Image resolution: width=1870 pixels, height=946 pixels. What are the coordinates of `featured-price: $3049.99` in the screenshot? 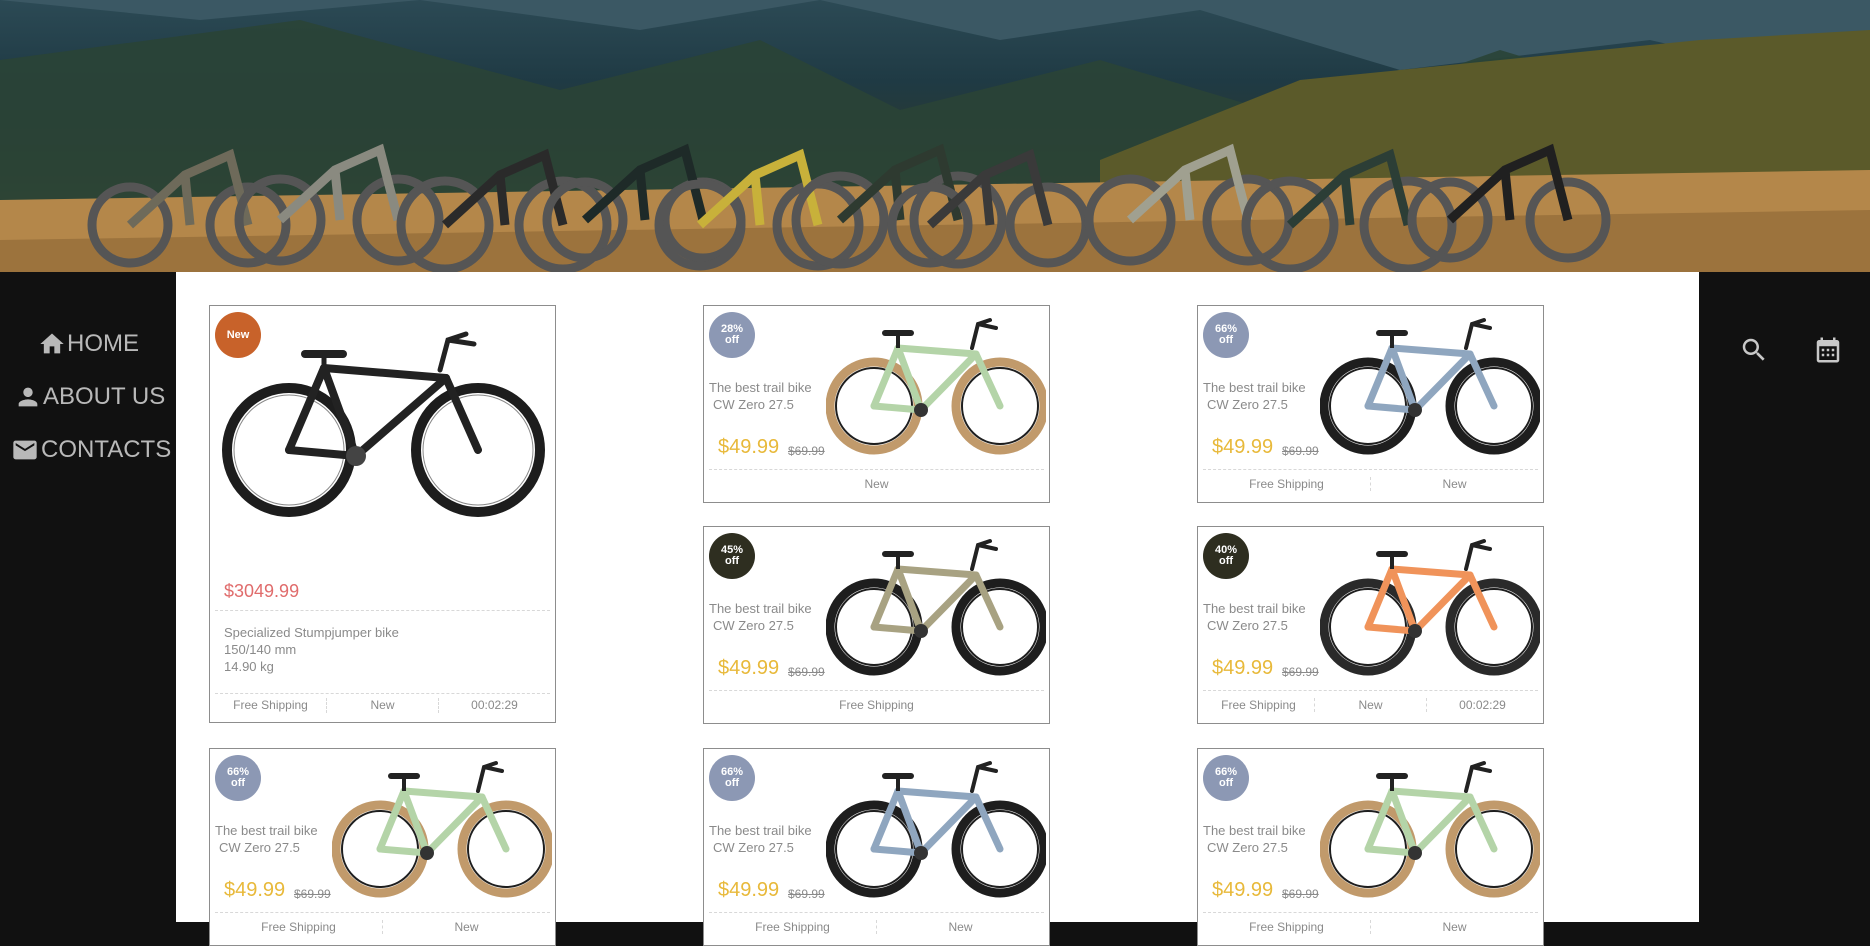 It's located at (262, 591).